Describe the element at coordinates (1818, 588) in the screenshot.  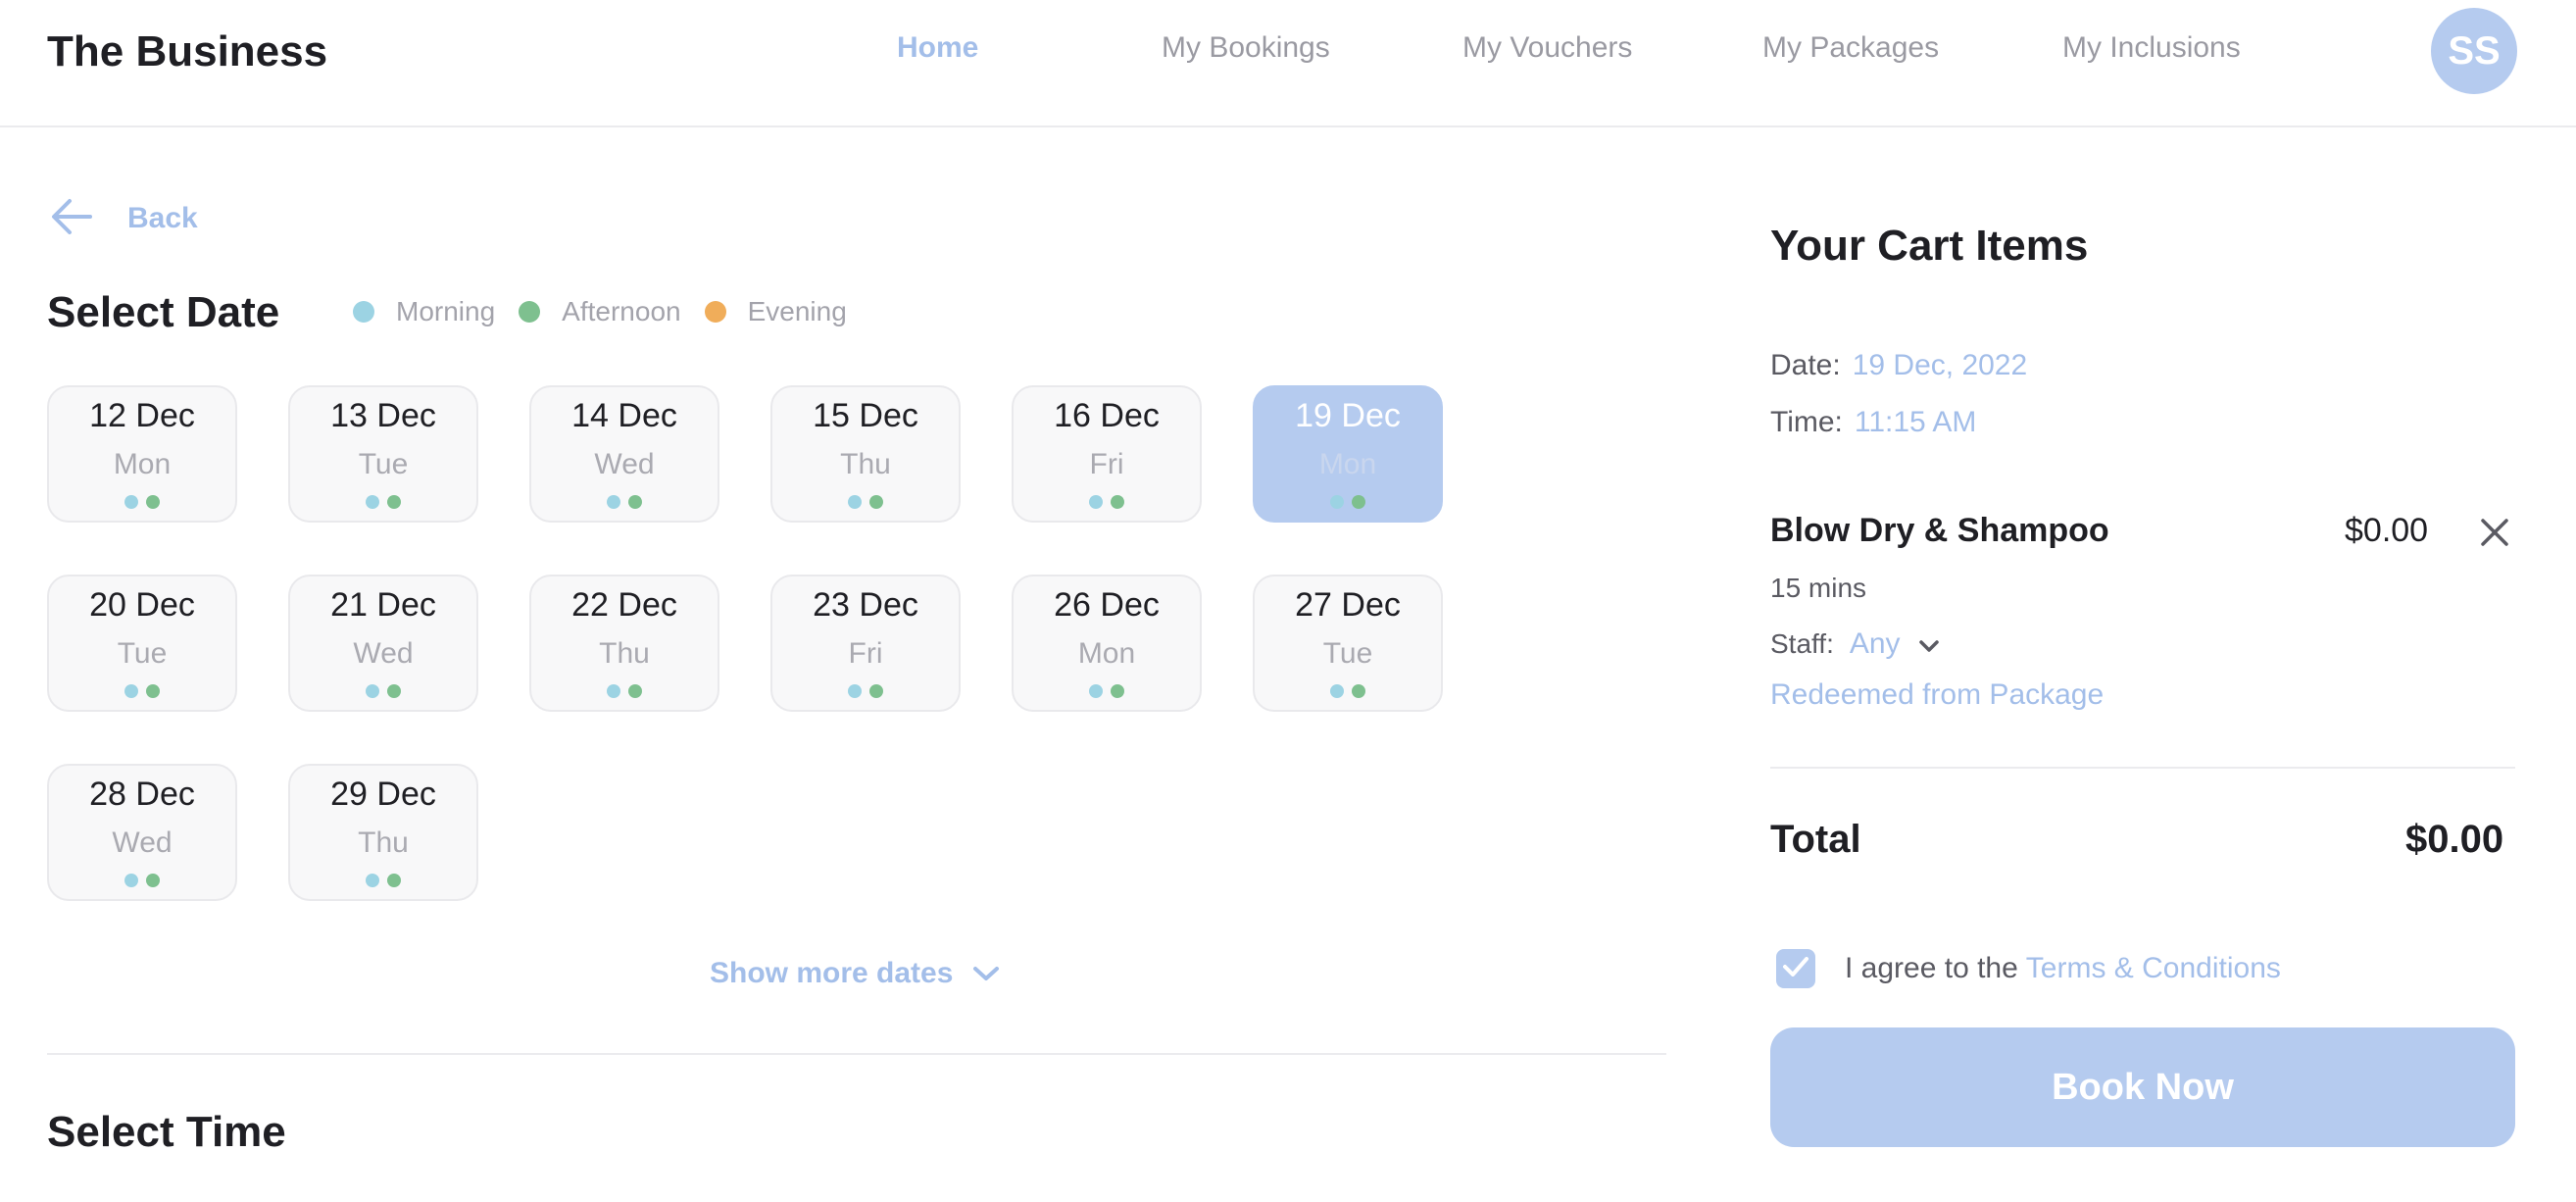
I see `service-duration: 15 mins` at that location.